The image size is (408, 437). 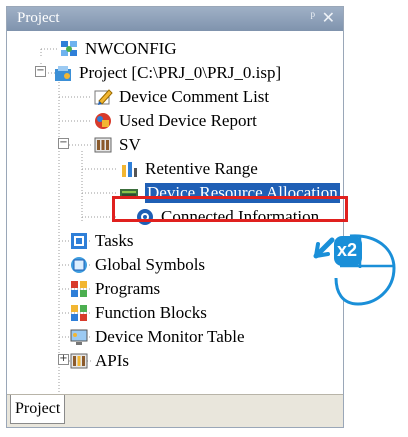 I want to click on retentive-range-icon, so click(x=129, y=169).